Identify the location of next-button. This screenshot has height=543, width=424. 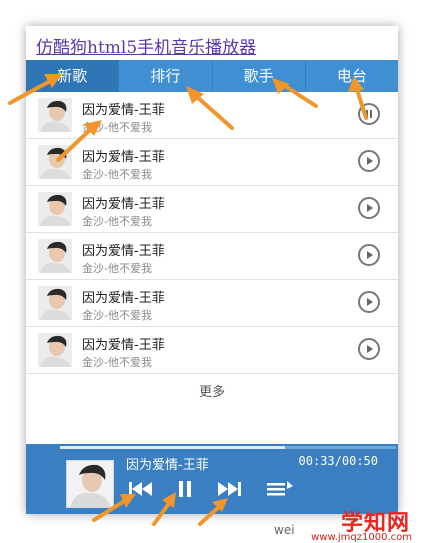
(229, 489).